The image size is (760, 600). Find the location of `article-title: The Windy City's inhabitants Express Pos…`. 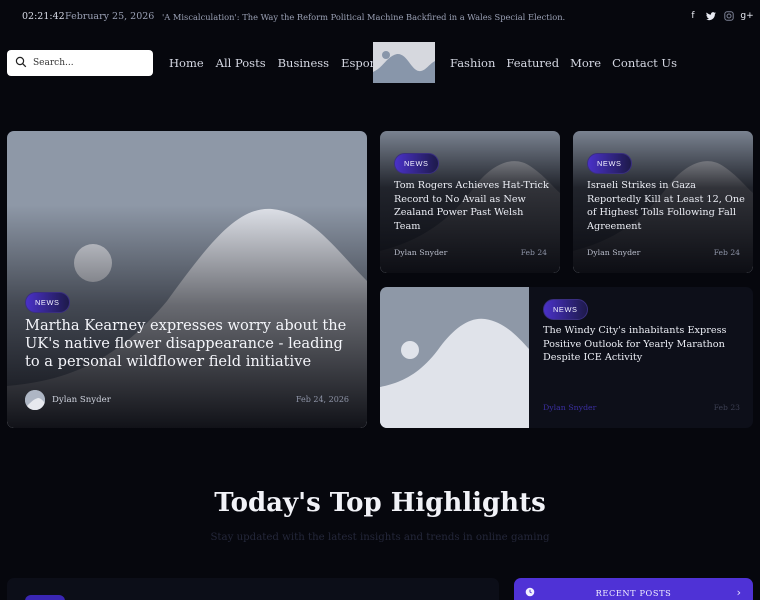

article-title: The Windy City's inhabitants Express Pos… is located at coordinates (640, 344).